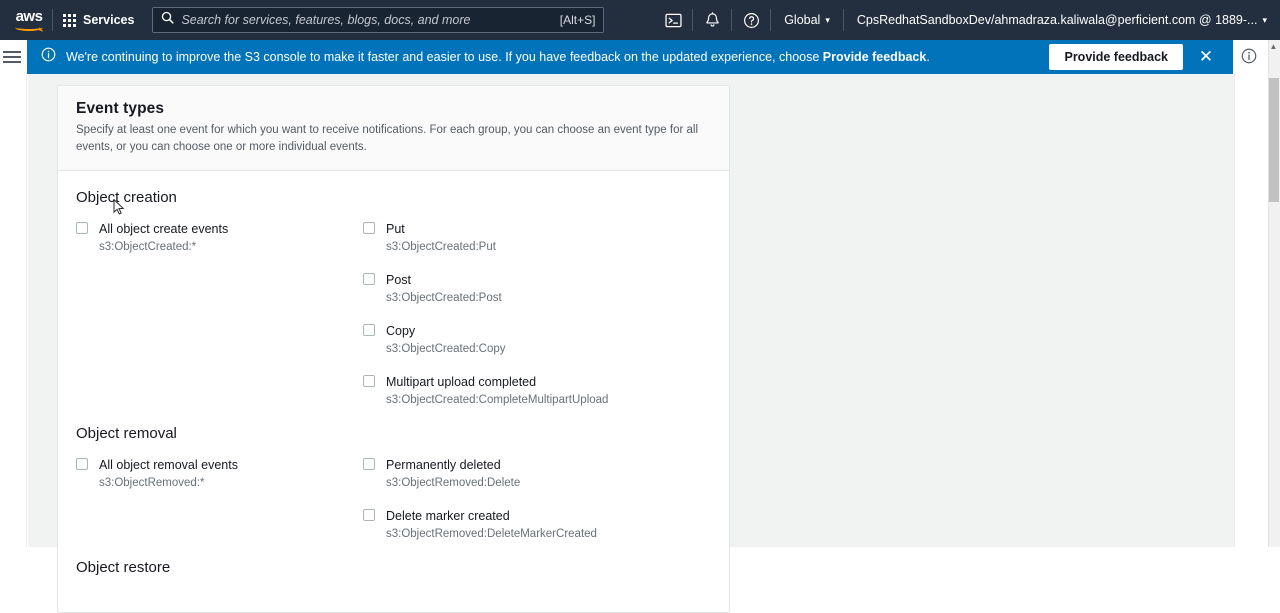  Describe the element at coordinates (1251, 310) in the screenshot. I see `right-info-panel` at that location.